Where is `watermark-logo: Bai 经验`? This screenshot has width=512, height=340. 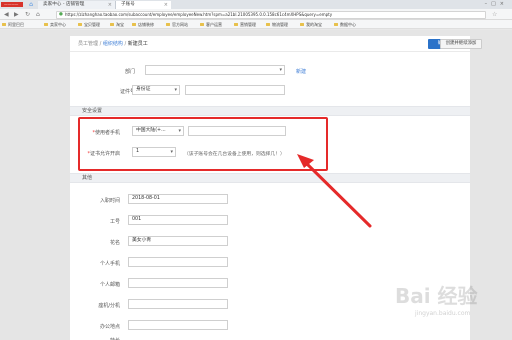 watermark-logo: Bai 经验 is located at coordinates (436, 296).